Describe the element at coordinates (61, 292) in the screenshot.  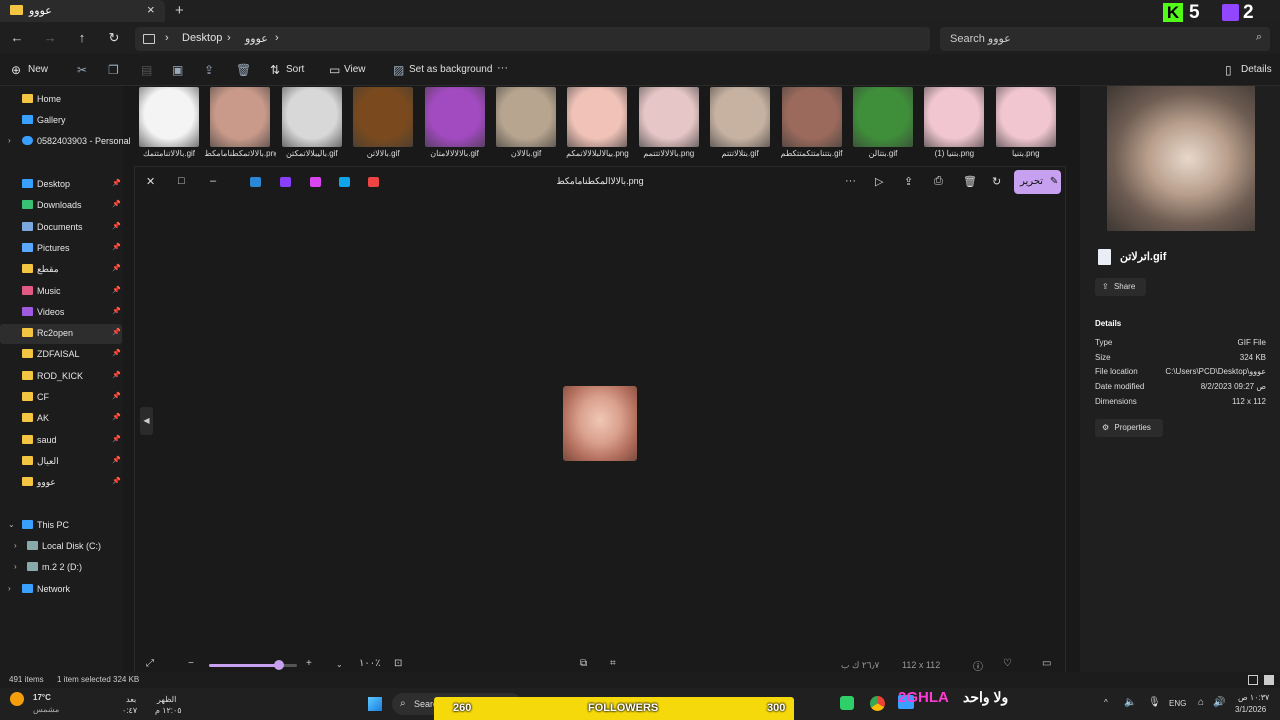
I see `sidebar-item-pinned: Music 📌` at that location.